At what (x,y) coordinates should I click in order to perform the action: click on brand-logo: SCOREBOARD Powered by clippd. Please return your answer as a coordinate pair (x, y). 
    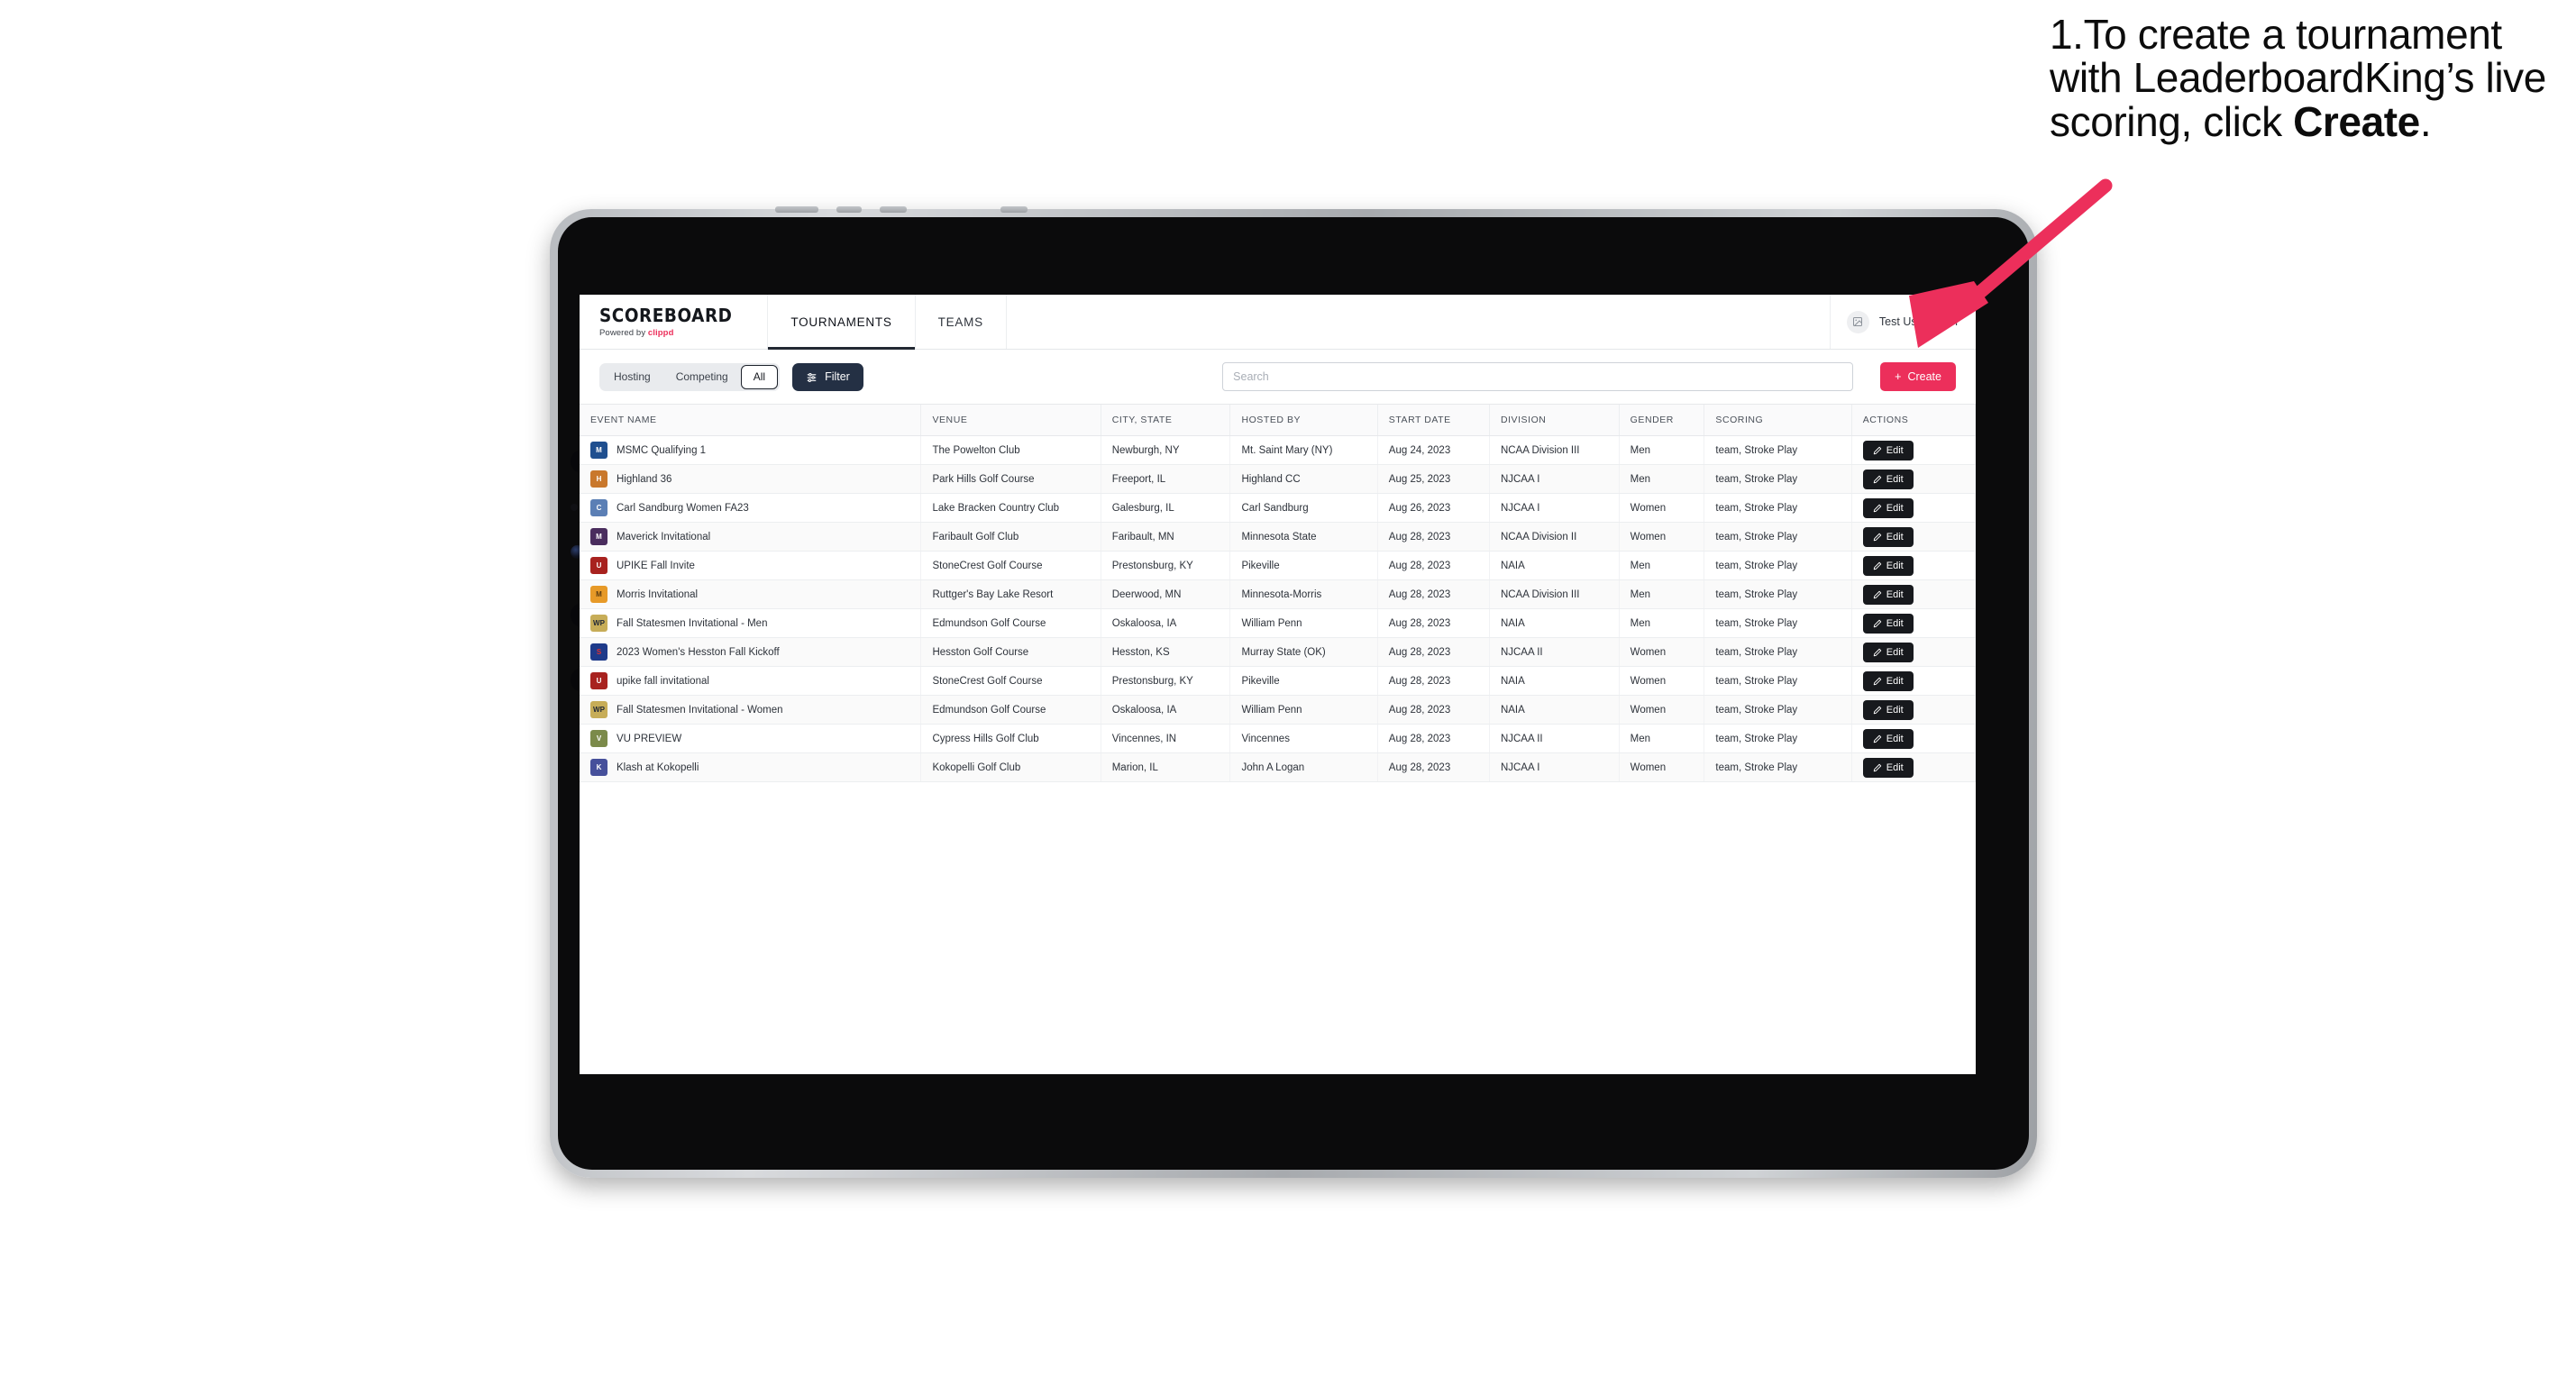
    Looking at the image, I should click on (674, 322).